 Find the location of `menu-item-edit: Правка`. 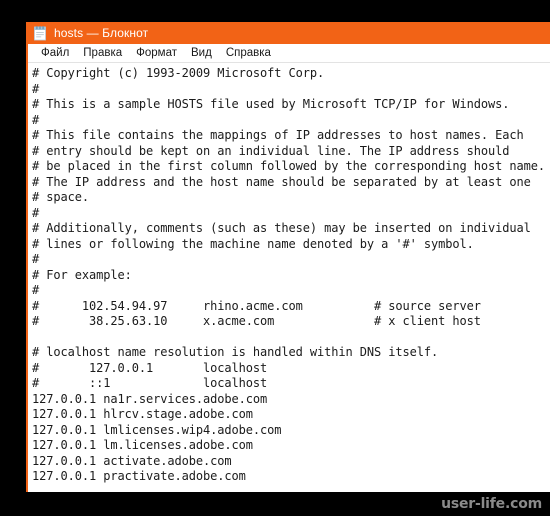

menu-item-edit: Правка is located at coordinates (102, 53).